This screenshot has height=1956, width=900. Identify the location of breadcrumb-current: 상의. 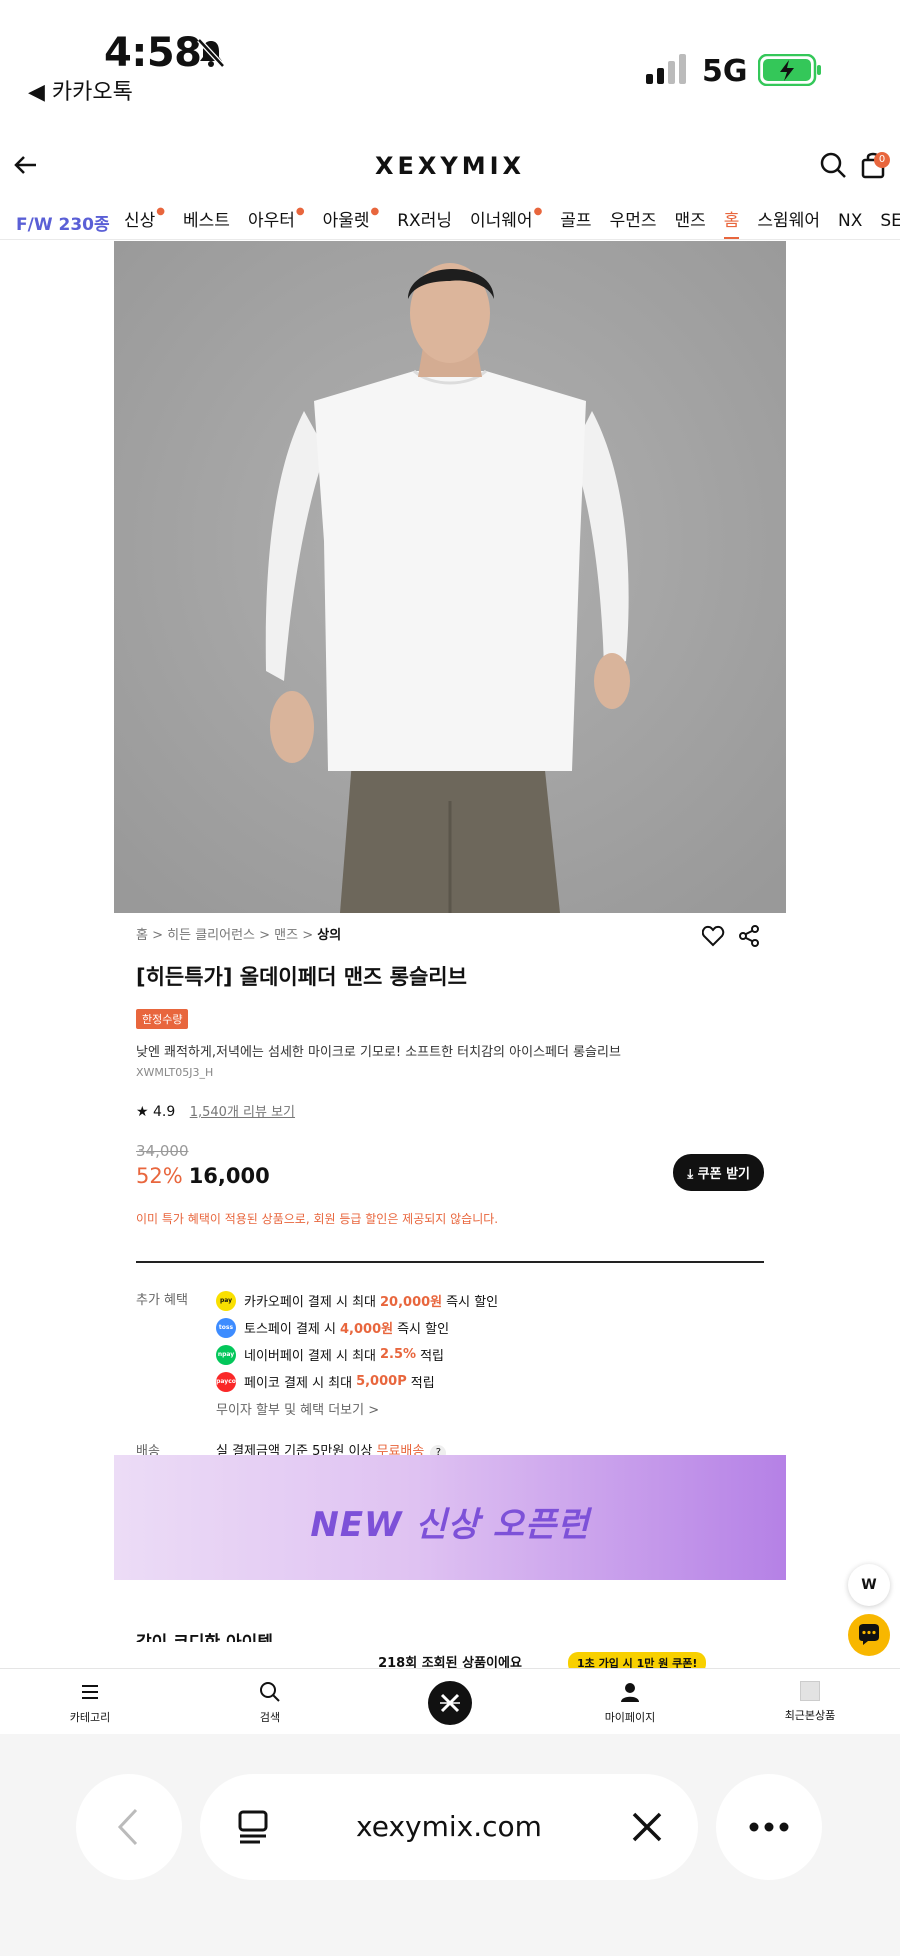
(329, 935).